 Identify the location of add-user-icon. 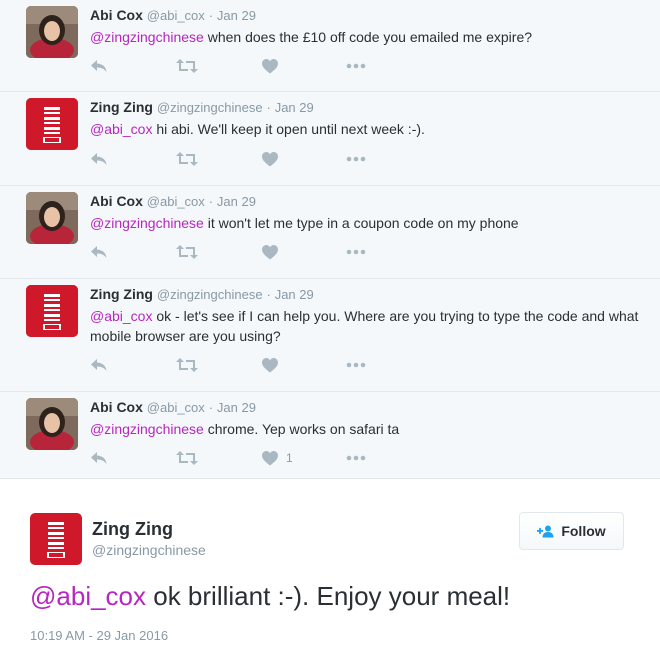
(545, 531).